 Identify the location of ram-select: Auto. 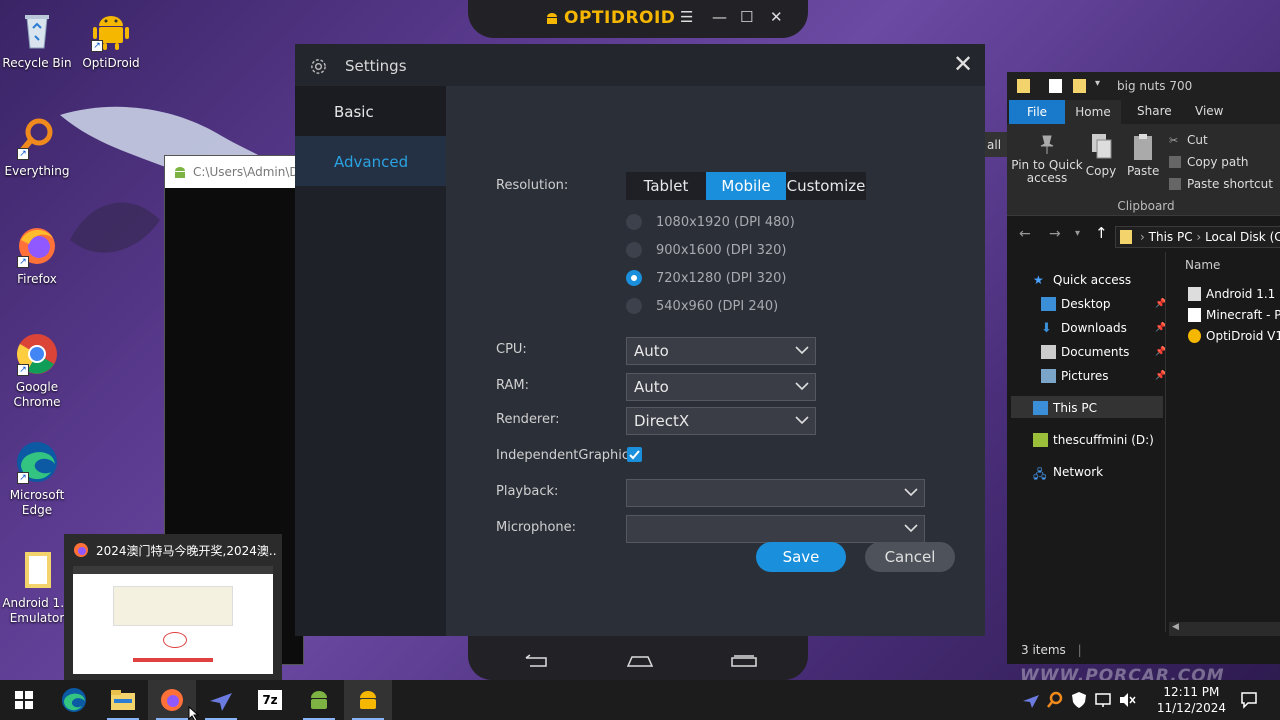
(721, 387).